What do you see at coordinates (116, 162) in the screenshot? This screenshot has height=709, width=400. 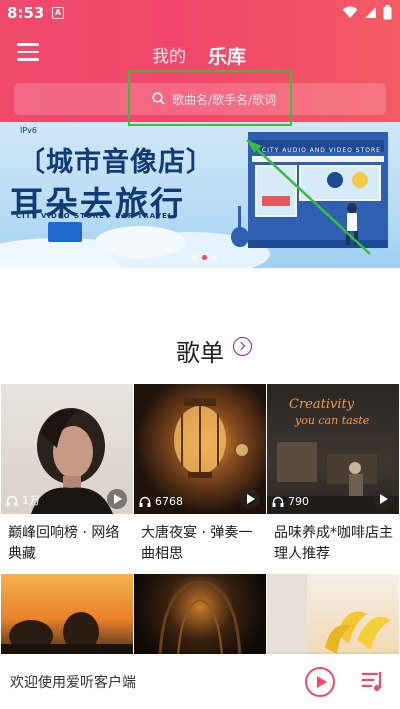 I see `banner-title-line1: 〔城市音像店〕` at bounding box center [116, 162].